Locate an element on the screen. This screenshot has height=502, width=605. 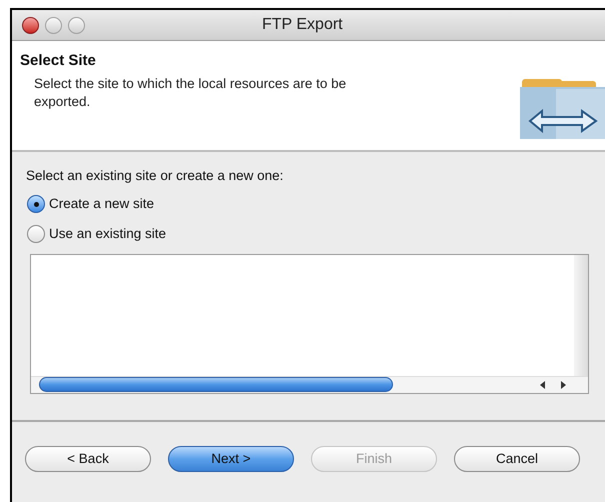
dialog-button: < Back is located at coordinates (88, 459).